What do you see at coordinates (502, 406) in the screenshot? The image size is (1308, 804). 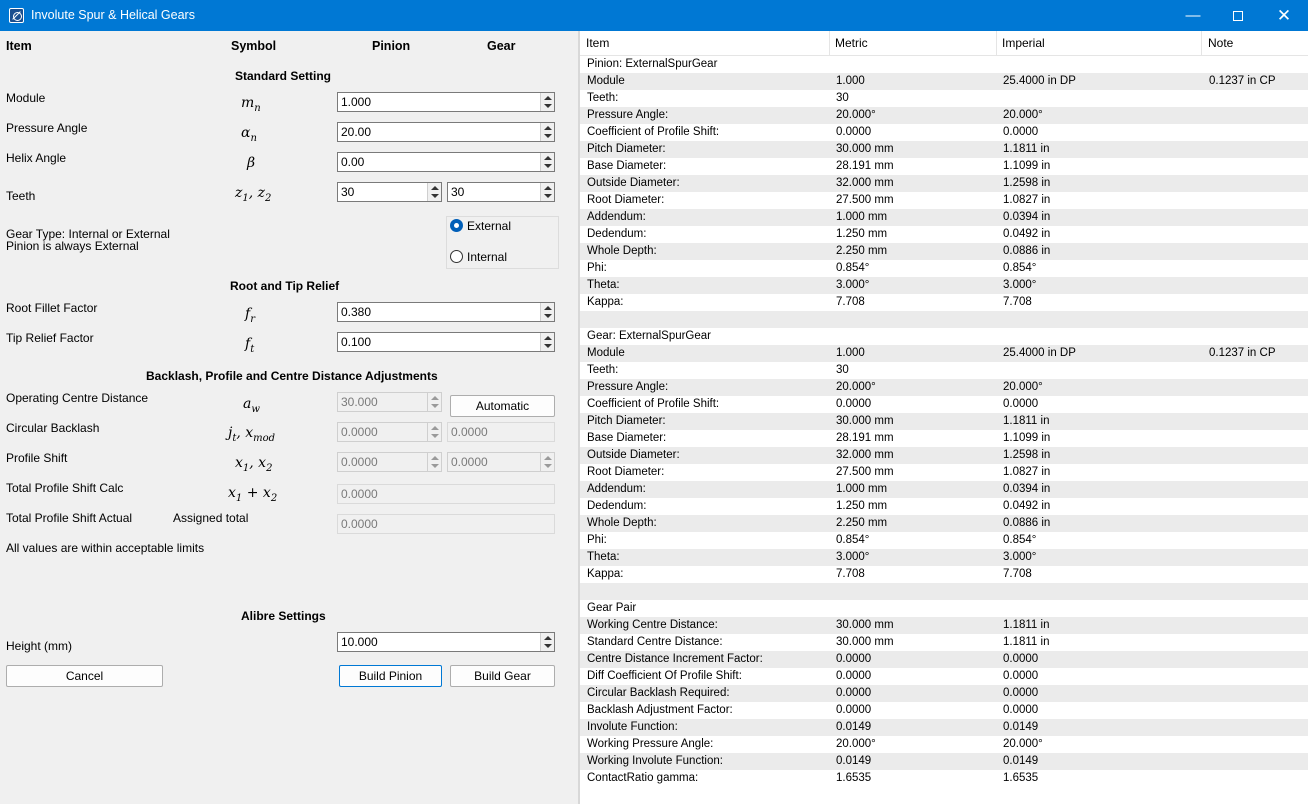 I see `automatic-button: Automatic` at bounding box center [502, 406].